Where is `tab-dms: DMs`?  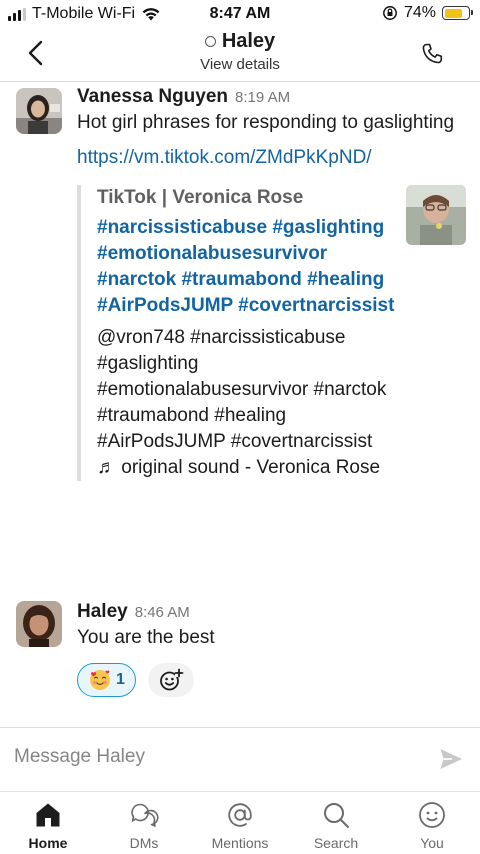
tab-dms: DMs is located at coordinates (144, 823).